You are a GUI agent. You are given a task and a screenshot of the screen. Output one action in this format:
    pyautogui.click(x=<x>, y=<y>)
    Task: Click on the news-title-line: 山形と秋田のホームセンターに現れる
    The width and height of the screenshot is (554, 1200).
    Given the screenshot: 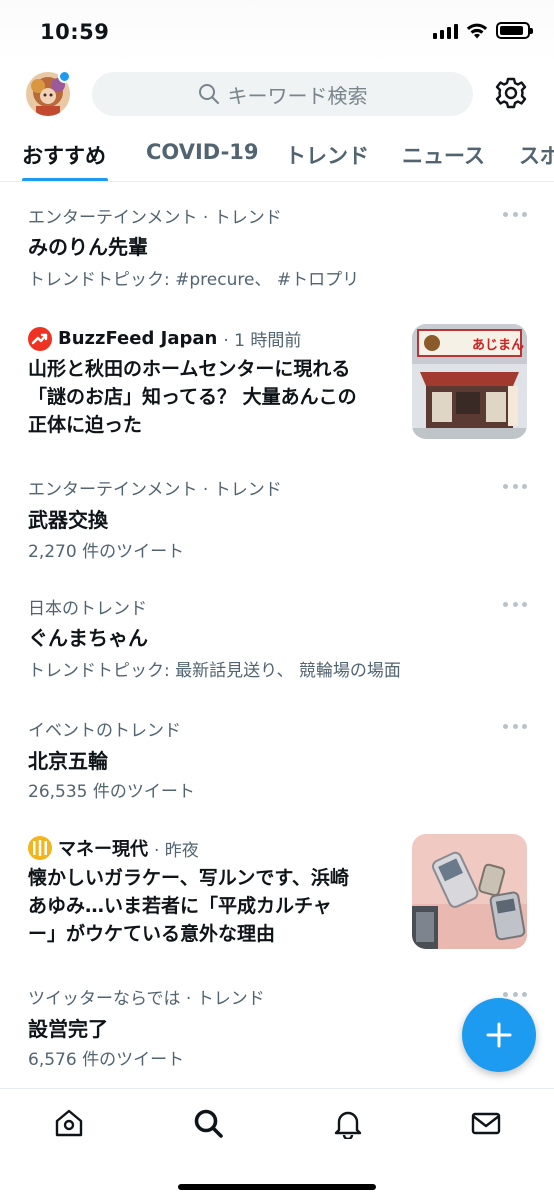 What is the action you would take?
    pyautogui.click(x=189, y=369)
    